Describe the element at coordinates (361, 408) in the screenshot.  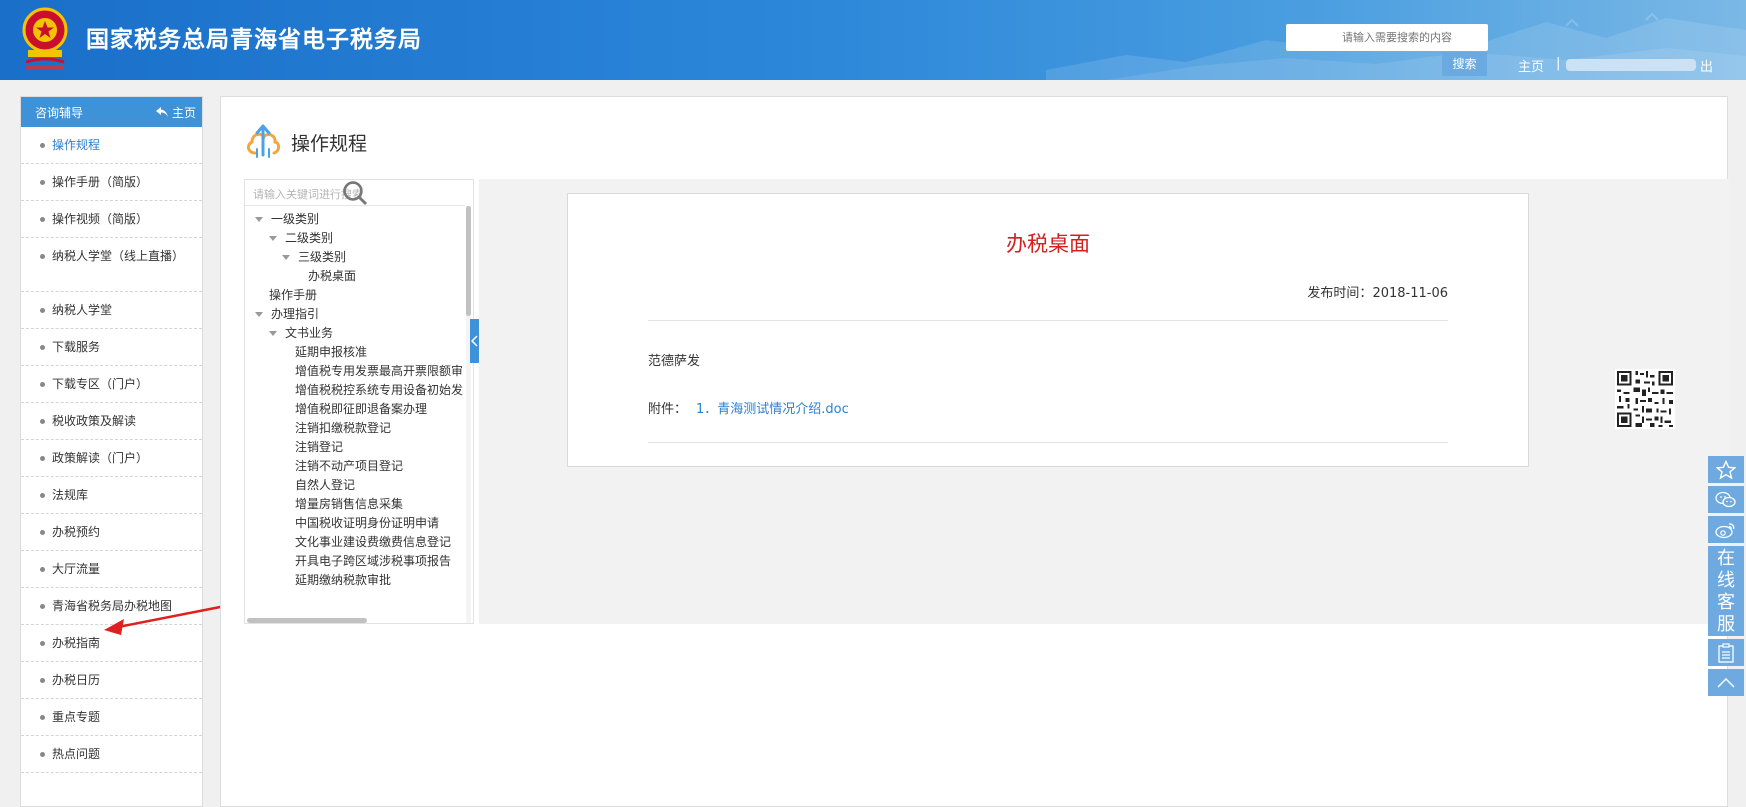
I see `tree-node: 增值税即征即退备案办理` at that location.